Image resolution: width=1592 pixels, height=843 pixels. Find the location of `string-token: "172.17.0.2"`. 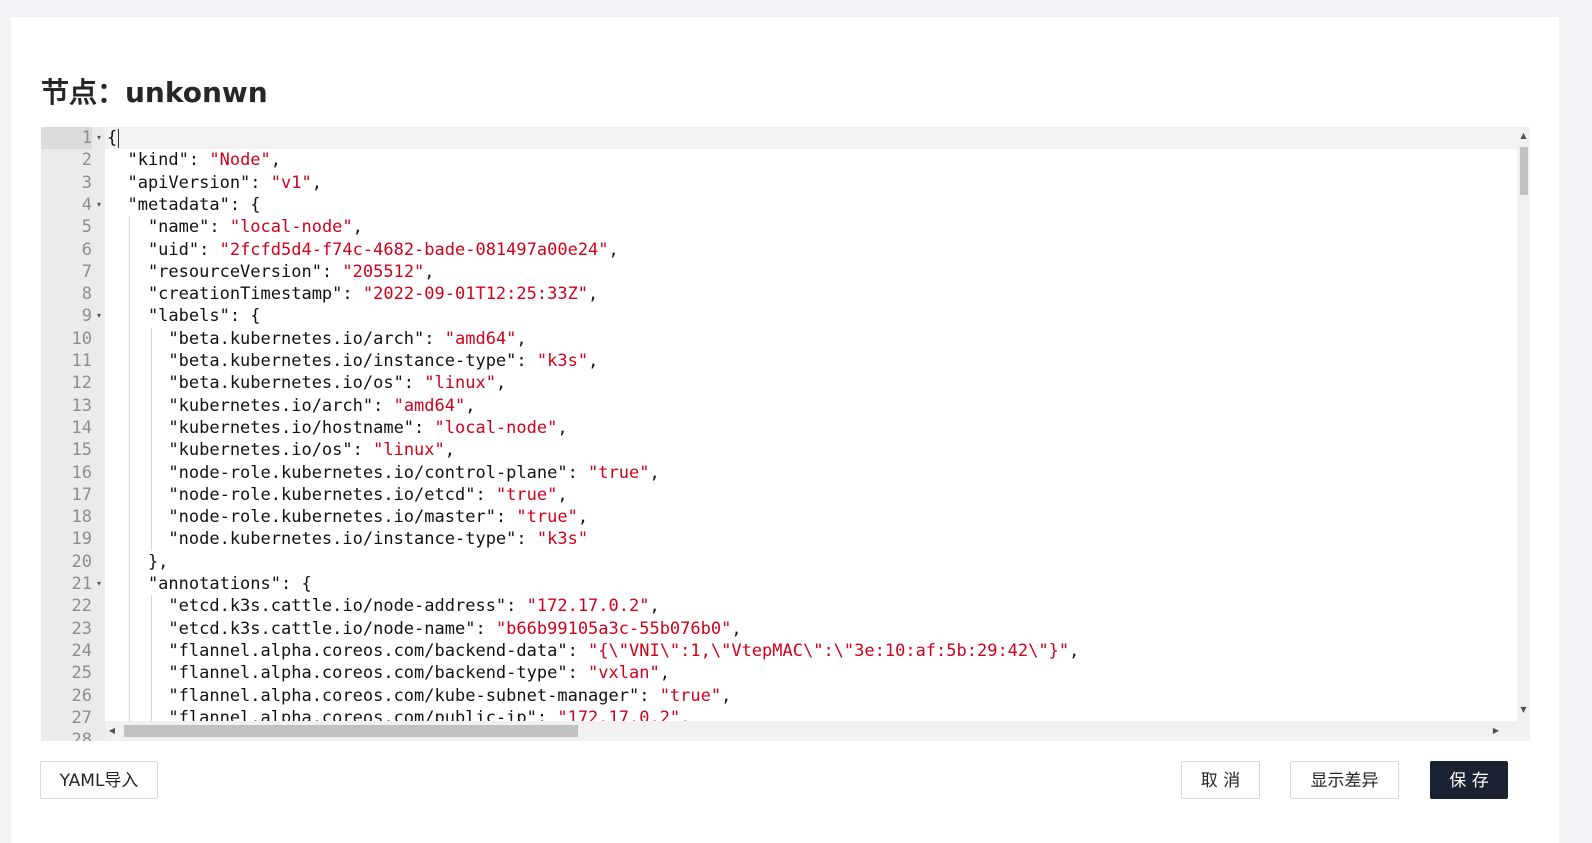

string-token: "172.17.0.2" is located at coordinates (588, 606).